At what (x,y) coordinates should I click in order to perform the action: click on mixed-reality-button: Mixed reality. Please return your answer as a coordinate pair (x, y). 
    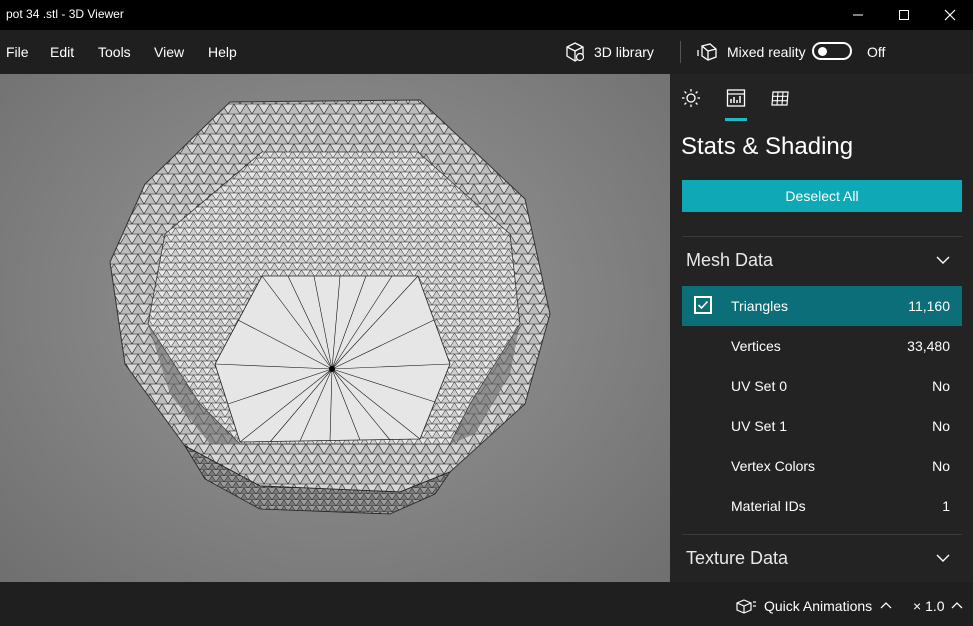
    Looking at the image, I should click on (751, 52).